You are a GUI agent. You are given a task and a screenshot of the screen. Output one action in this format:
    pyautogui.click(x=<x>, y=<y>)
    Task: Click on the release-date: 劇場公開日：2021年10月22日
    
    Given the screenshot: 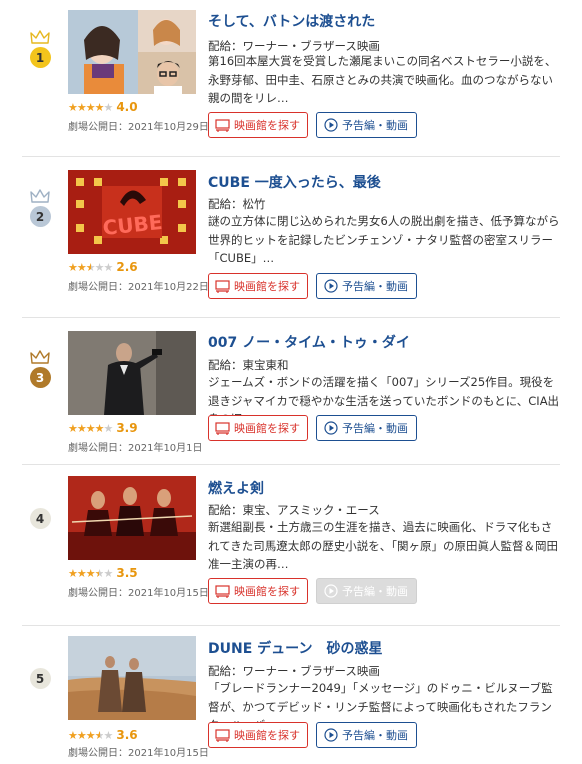 What is the action you would take?
    pyautogui.click(x=138, y=287)
    